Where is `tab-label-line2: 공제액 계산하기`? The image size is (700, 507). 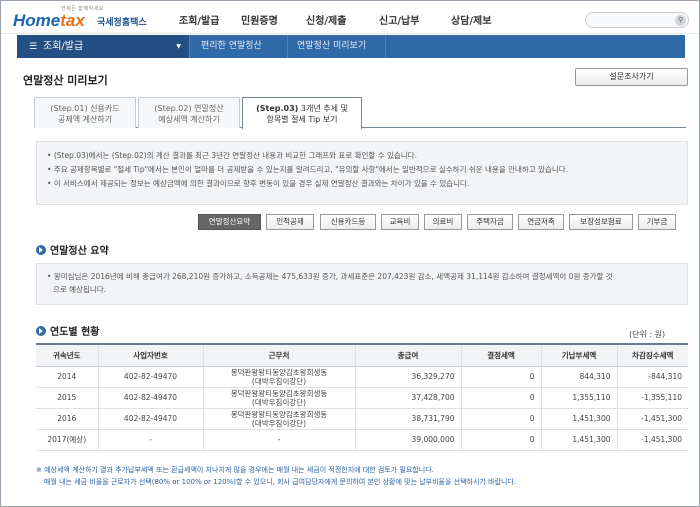 tab-label-line2: 공제액 계산하기 is located at coordinates (85, 119).